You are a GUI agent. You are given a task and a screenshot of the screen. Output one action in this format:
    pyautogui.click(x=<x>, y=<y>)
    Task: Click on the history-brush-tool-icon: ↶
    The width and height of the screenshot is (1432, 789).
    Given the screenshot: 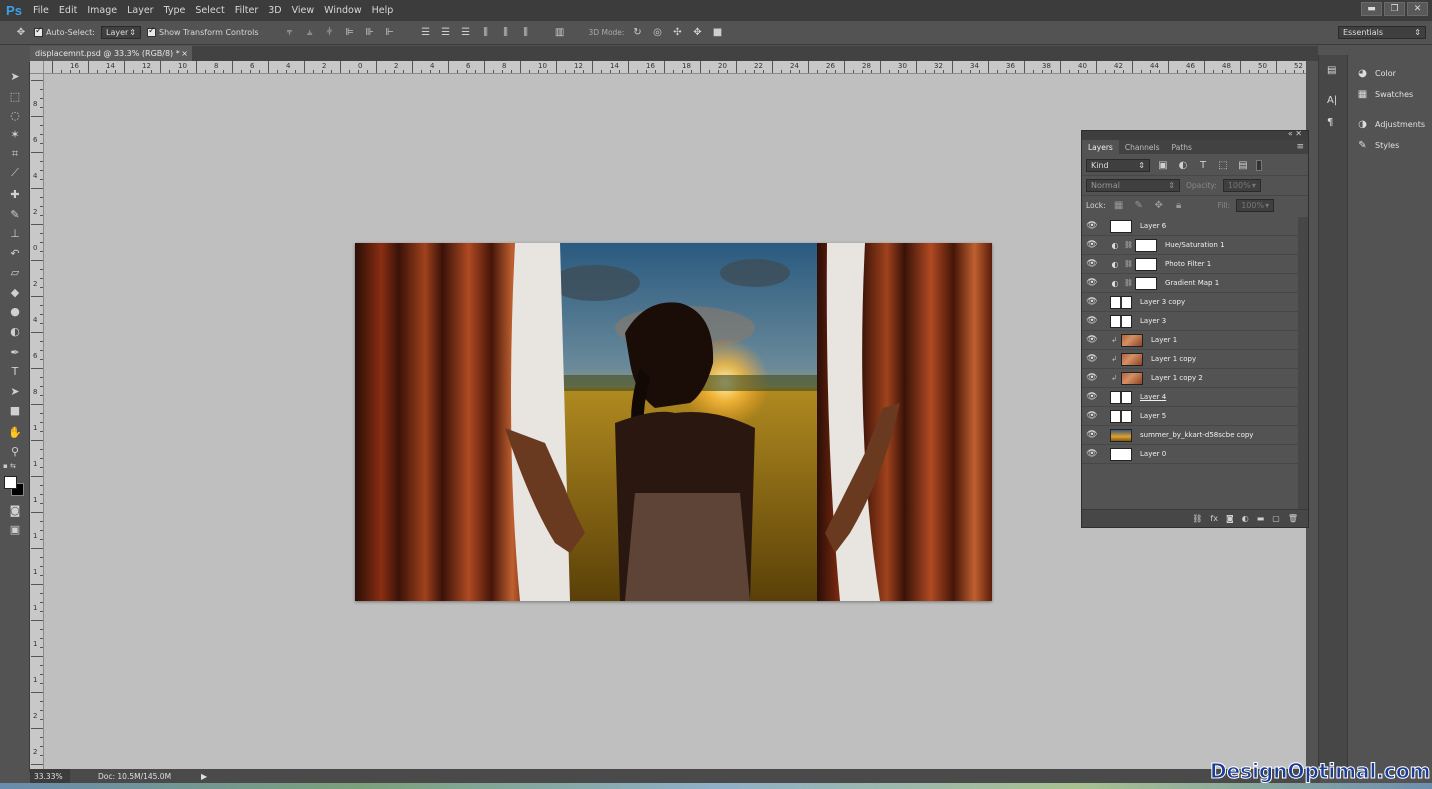 What is the action you would take?
    pyautogui.click(x=15, y=253)
    